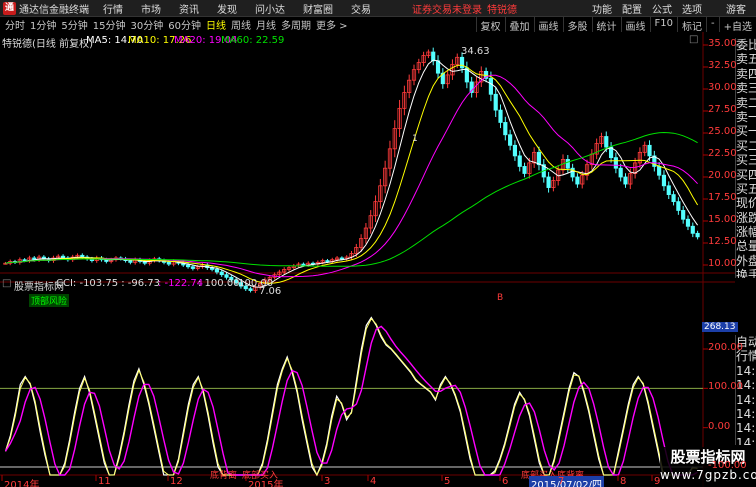 The width and height of the screenshot is (756, 487). Describe the element at coordinates (447, 481) in the screenshot. I see `x-axis-label: 5` at that location.